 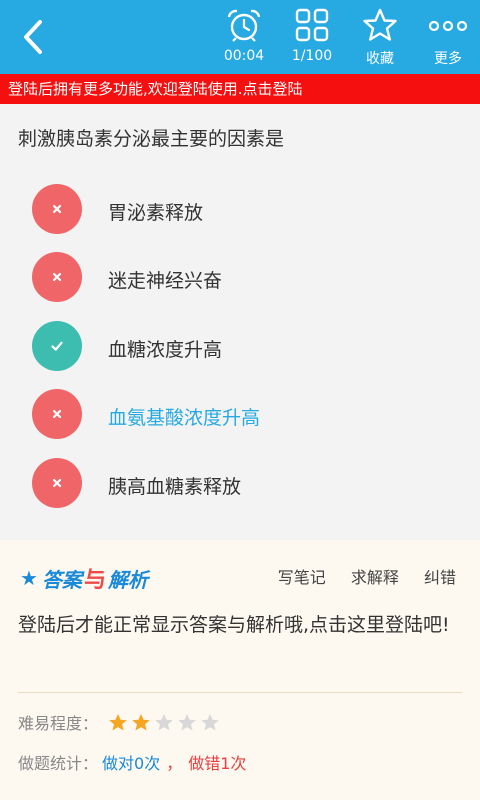 I want to click on login-prompt-link: 登陆后才能正常显示答案与解析哦,点击这里登陆吧!, so click(x=238, y=625).